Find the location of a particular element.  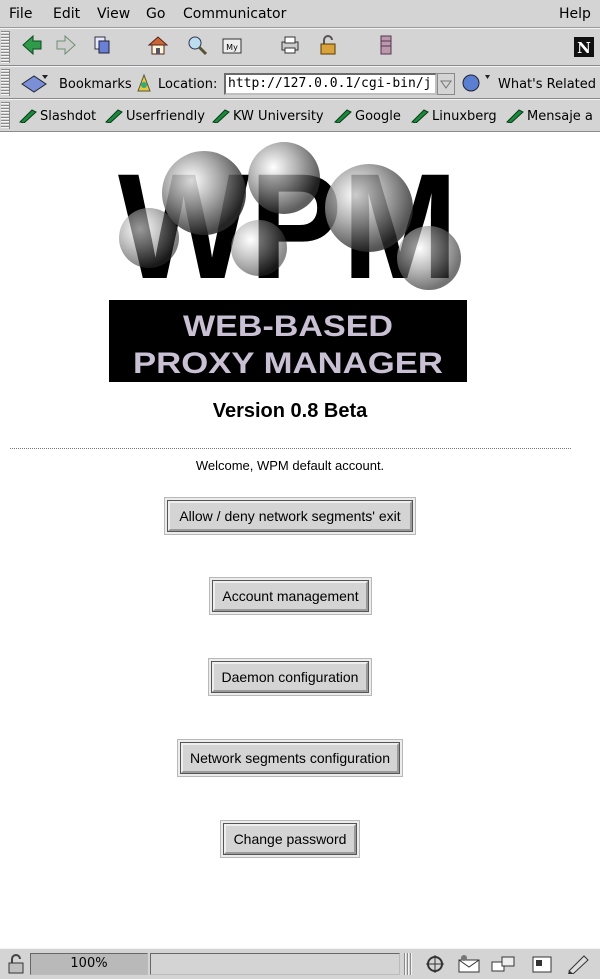

bookmark-slashdot: Slashdot is located at coordinates (57, 116).